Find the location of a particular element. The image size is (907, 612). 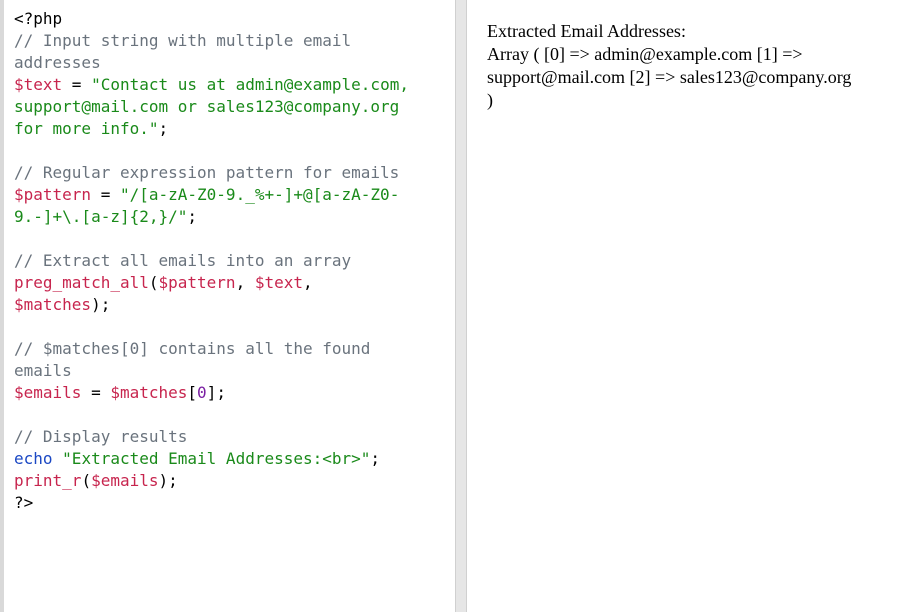

code-line: $pattern = "/[a-zA-Z0-9._%+-]+@[a-zA-Z0- is located at coordinates (234, 195).